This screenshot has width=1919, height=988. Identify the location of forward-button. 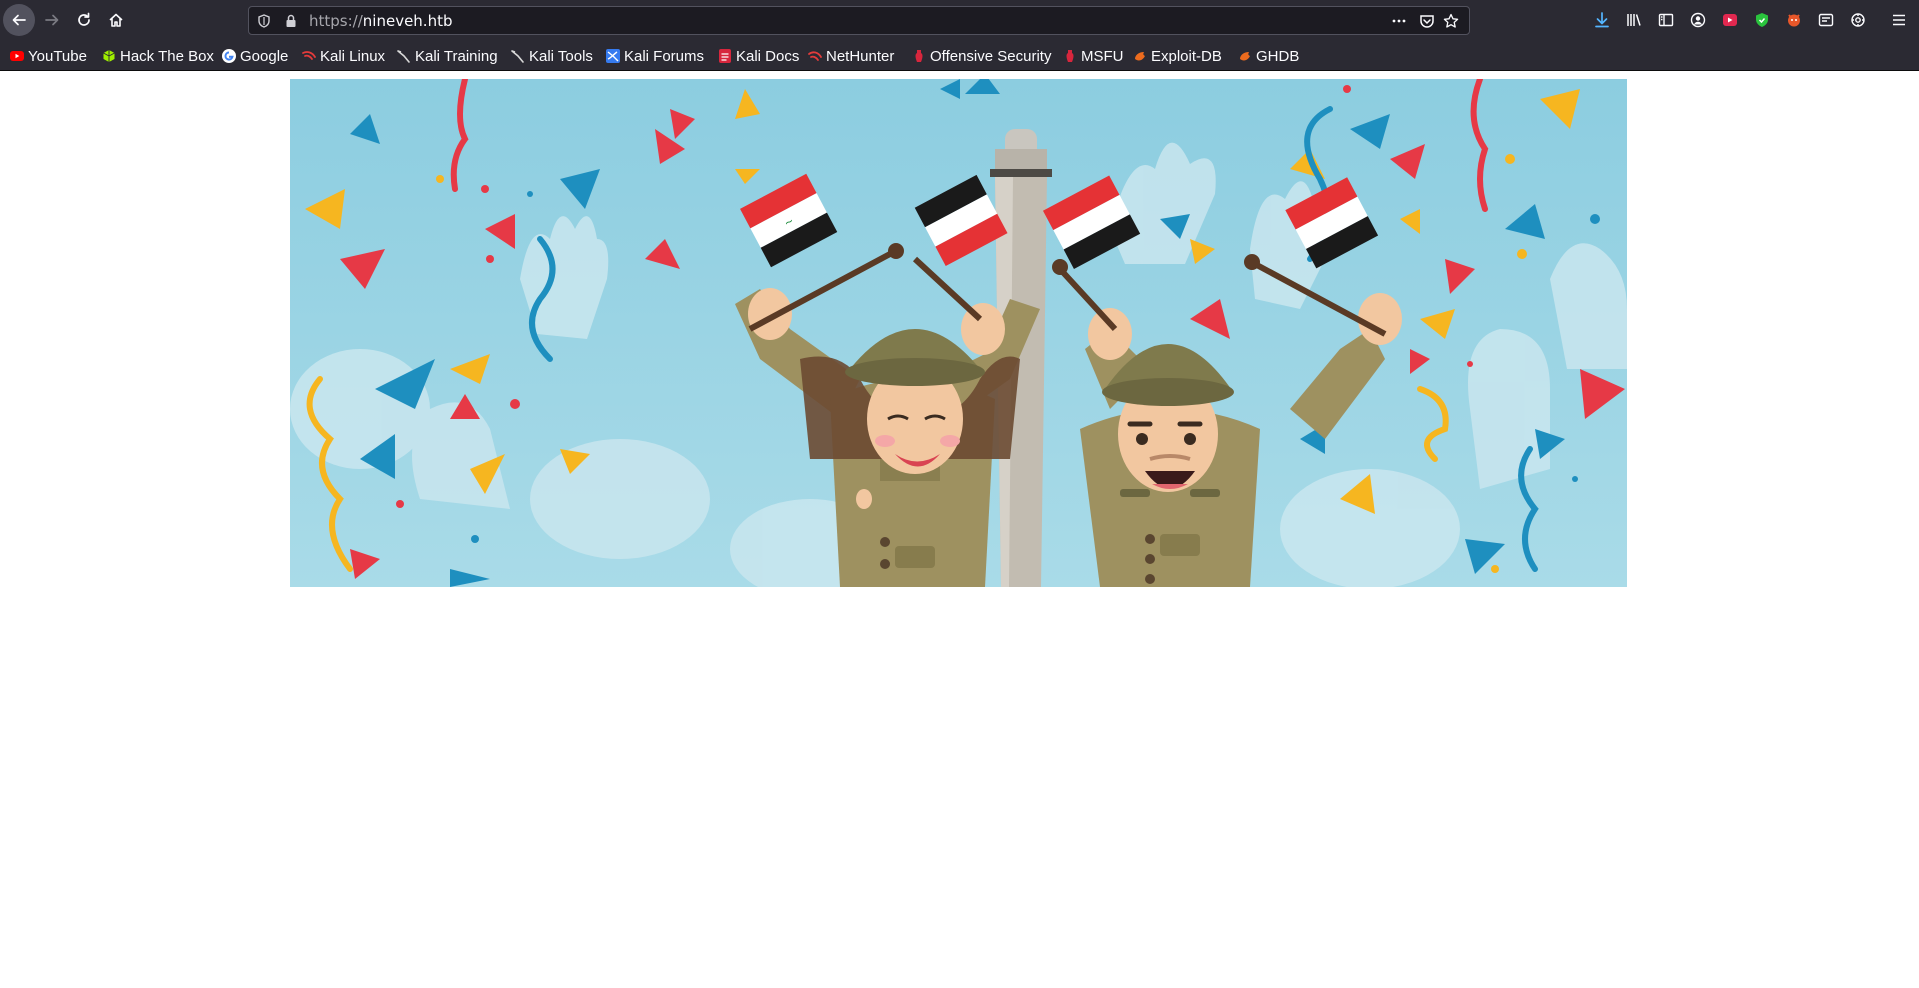
(52, 20).